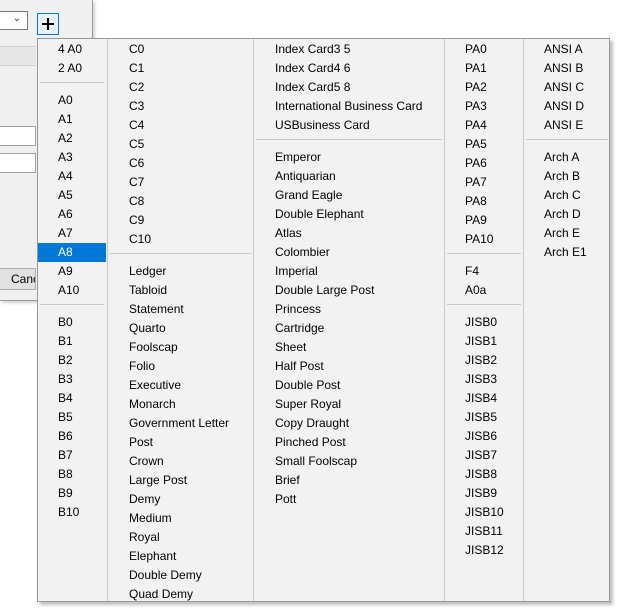  What do you see at coordinates (484, 106) in the screenshot?
I see `menu-item-pa3: PA3` at bounding box center [484, 106].